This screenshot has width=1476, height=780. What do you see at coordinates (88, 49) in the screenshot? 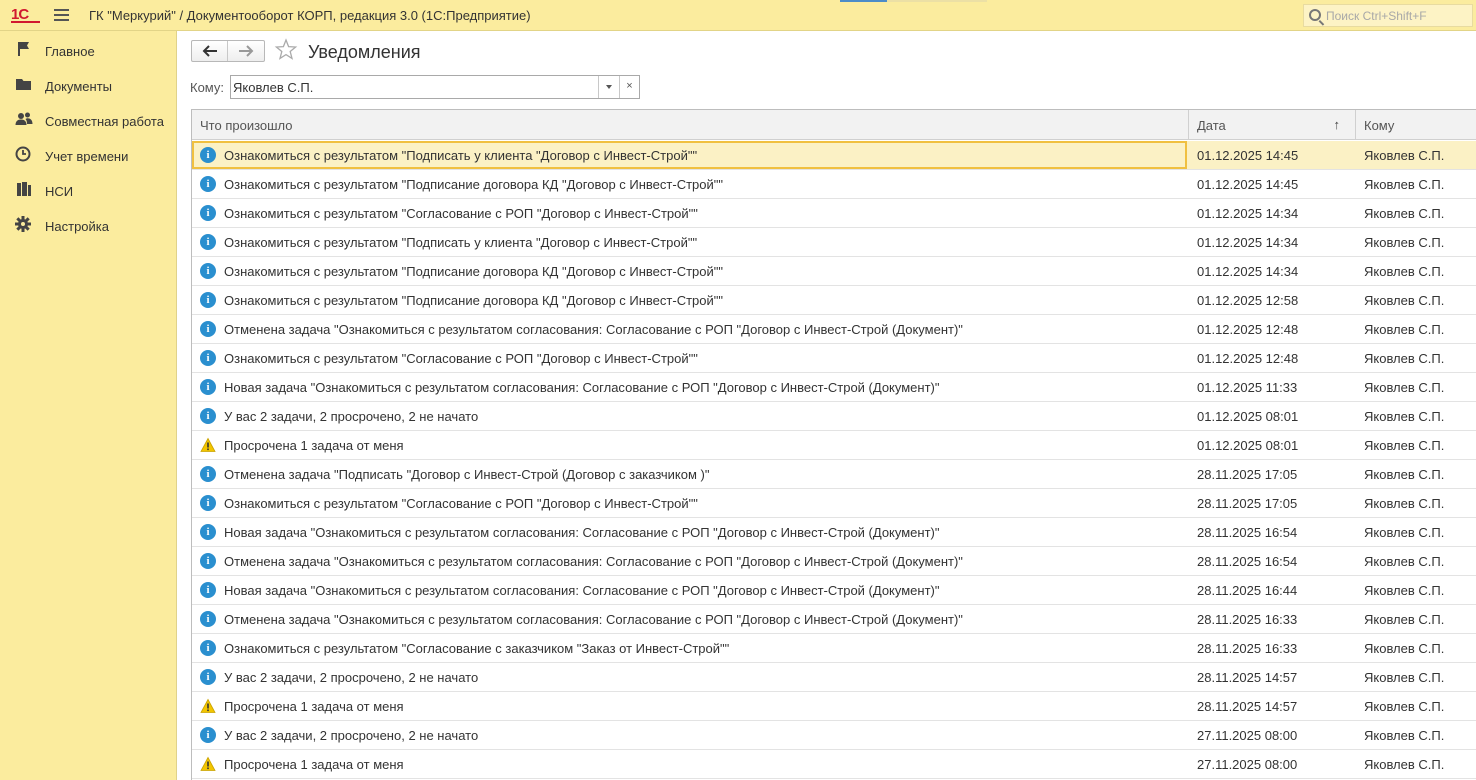
I see `sidebar-item-main: Главное` at bounding box center [88, 49].